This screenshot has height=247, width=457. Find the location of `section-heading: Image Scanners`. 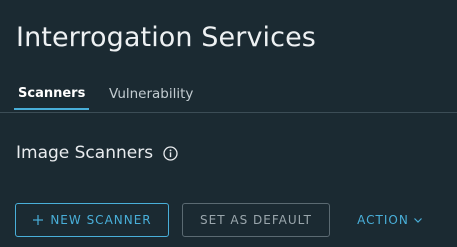

section-heading: Image Scanners is located at coordinates (97, 153).